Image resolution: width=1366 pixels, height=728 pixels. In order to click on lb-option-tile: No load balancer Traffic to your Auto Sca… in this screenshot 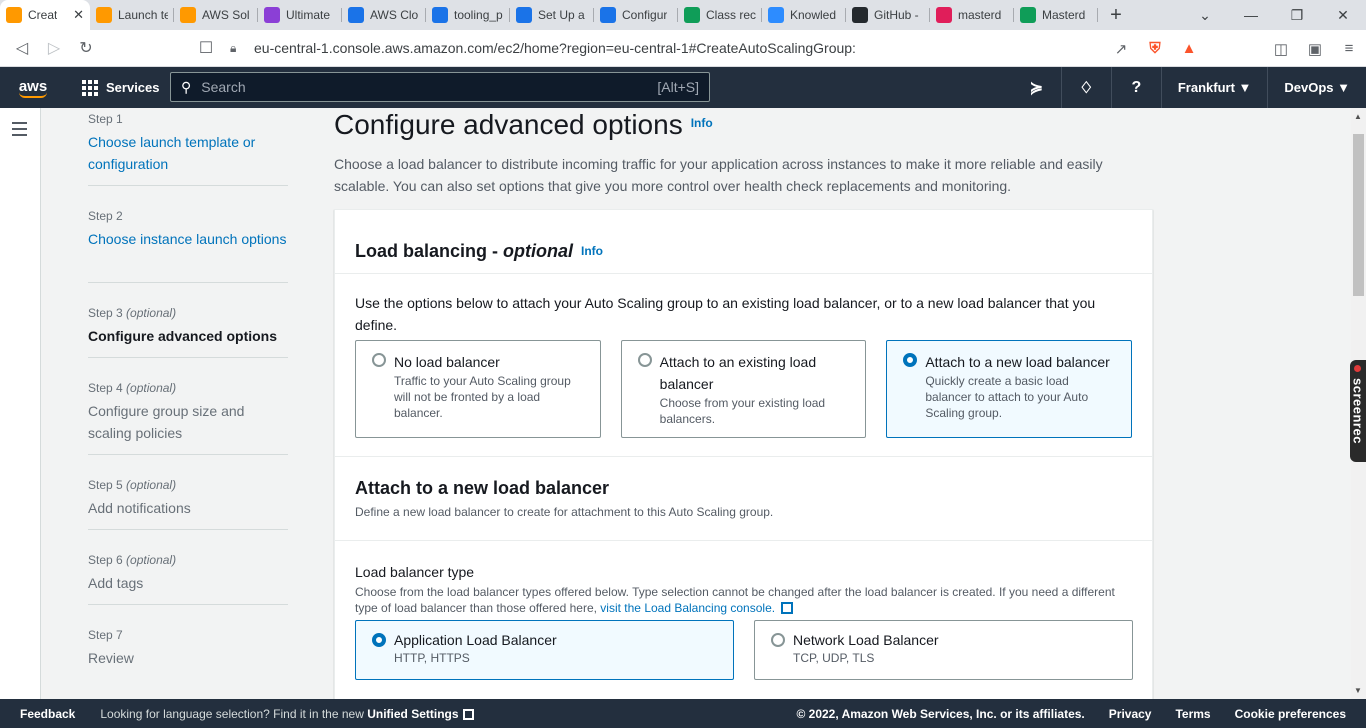, I will do `click(478, 389)`.